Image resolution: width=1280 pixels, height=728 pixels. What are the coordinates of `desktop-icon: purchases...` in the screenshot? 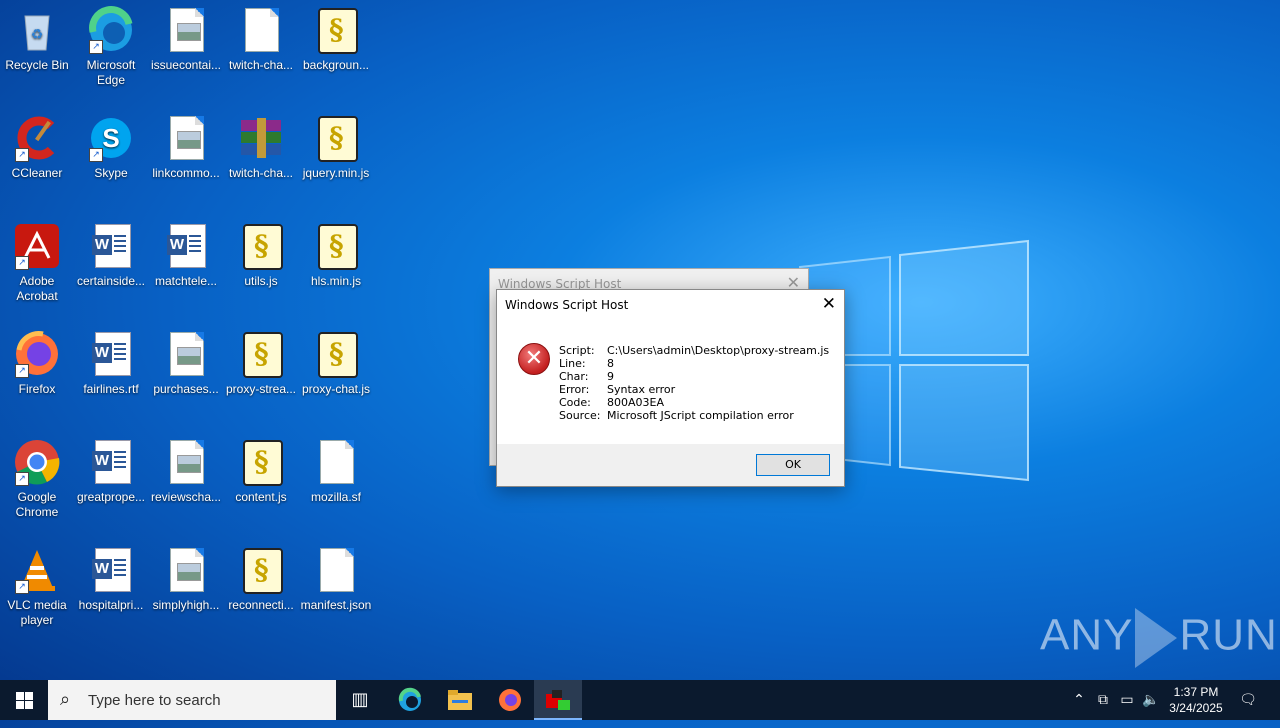 It's located at (186, 363).